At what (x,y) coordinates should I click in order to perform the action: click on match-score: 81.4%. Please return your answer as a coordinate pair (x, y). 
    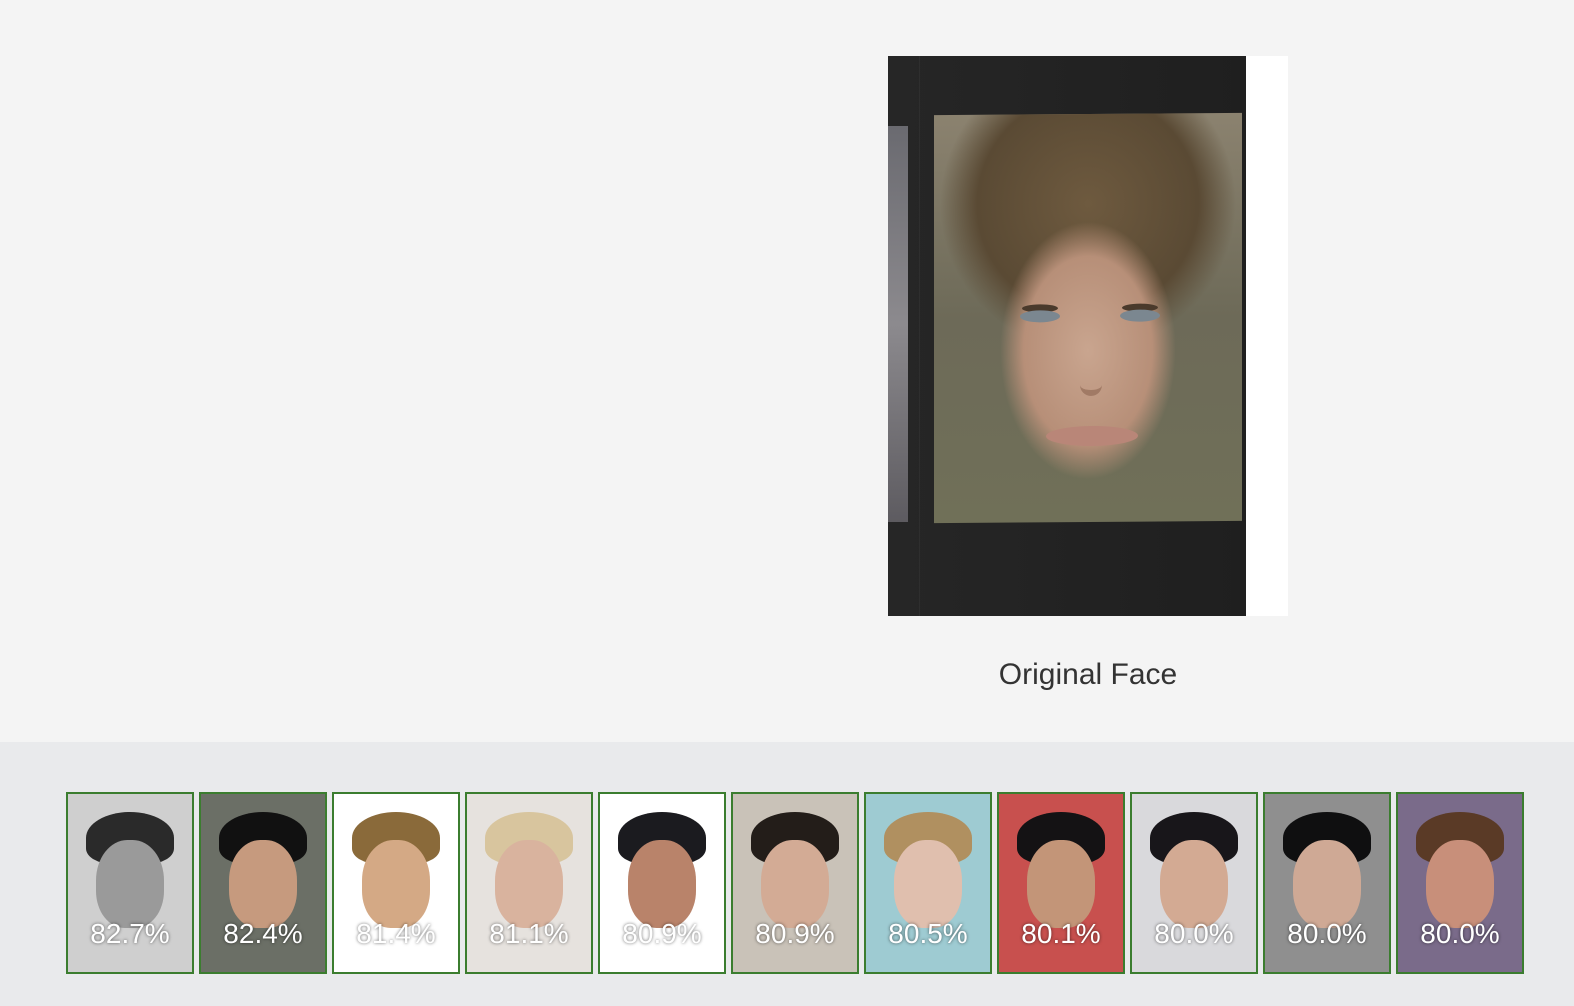
    Looking at the image, I should click on (396, 933).